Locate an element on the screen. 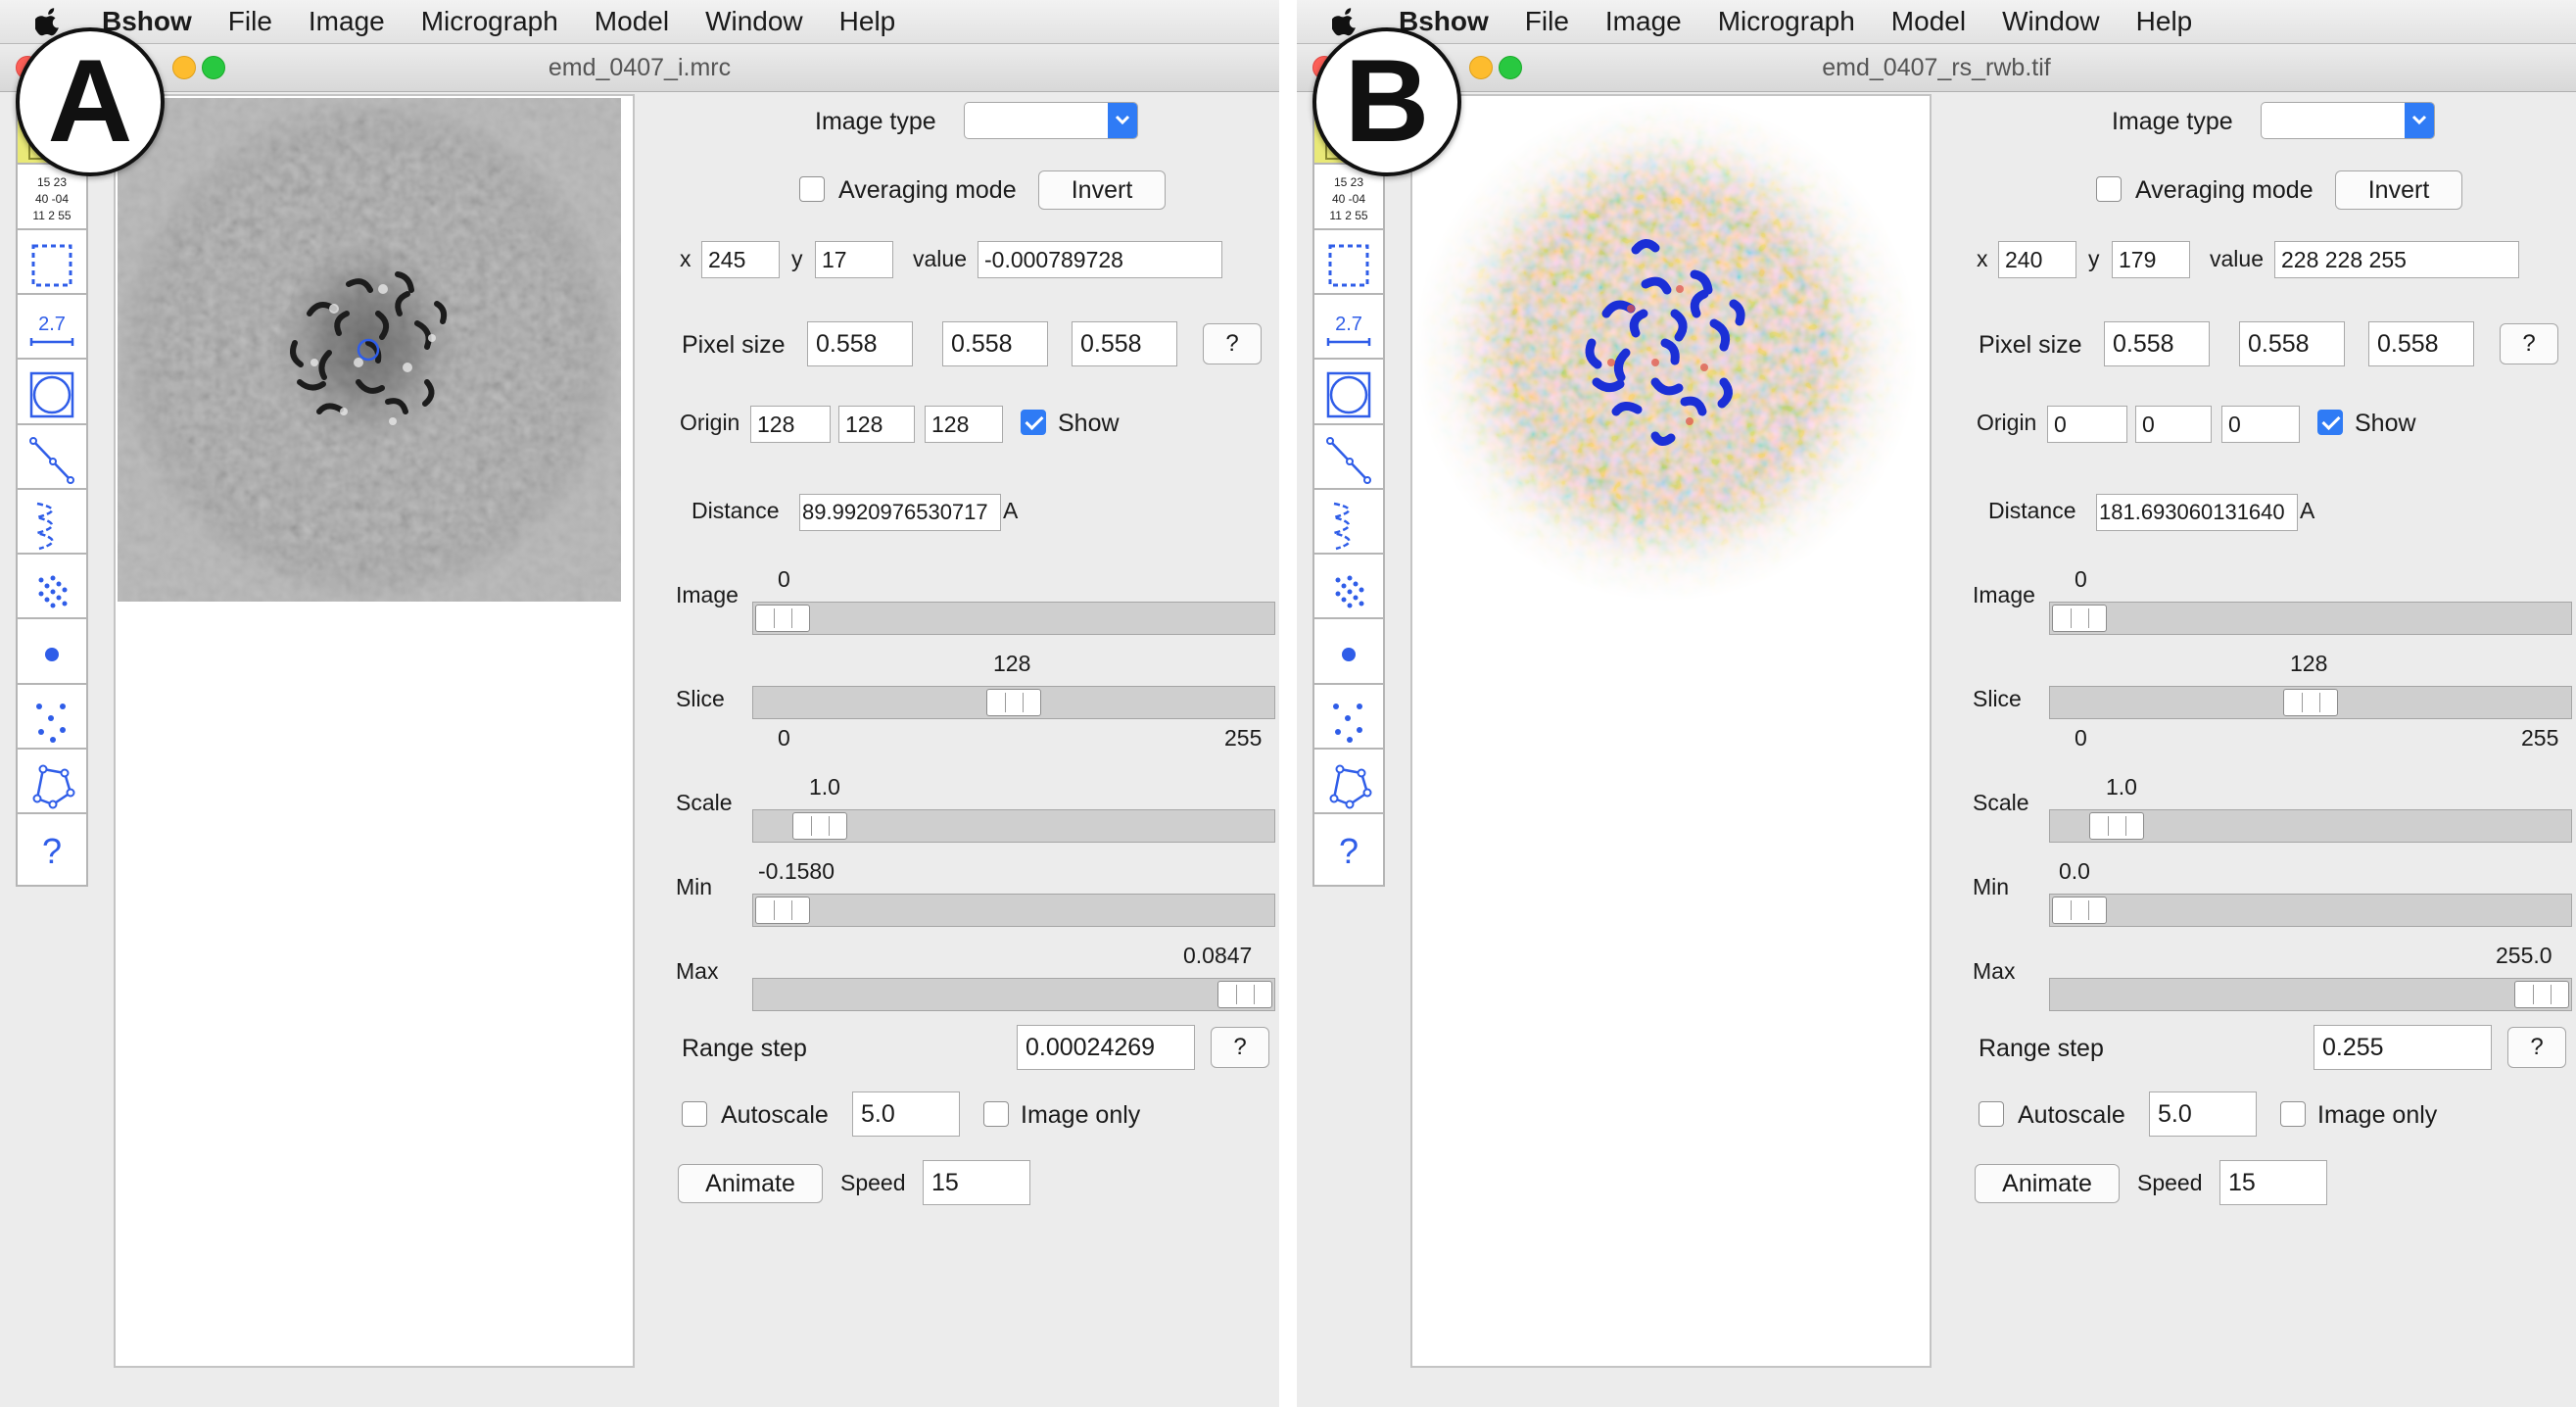 The image size is (2576, 1407). micrograph-image is located at coordinates (369, 350).